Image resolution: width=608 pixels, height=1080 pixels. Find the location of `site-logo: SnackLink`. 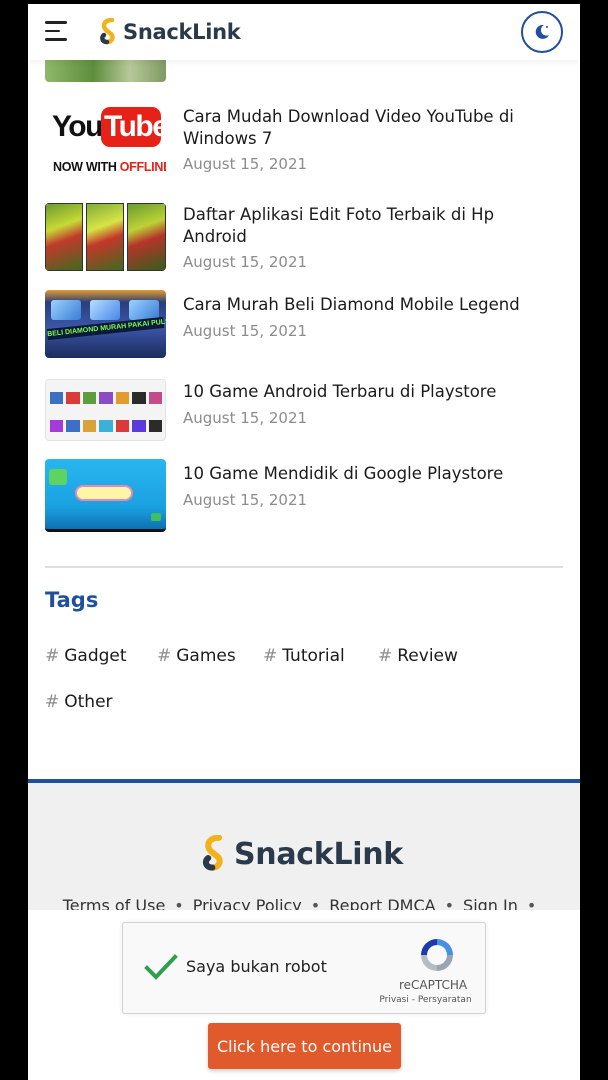

site-logo: SnackLink is located at coordinates (169, 32).